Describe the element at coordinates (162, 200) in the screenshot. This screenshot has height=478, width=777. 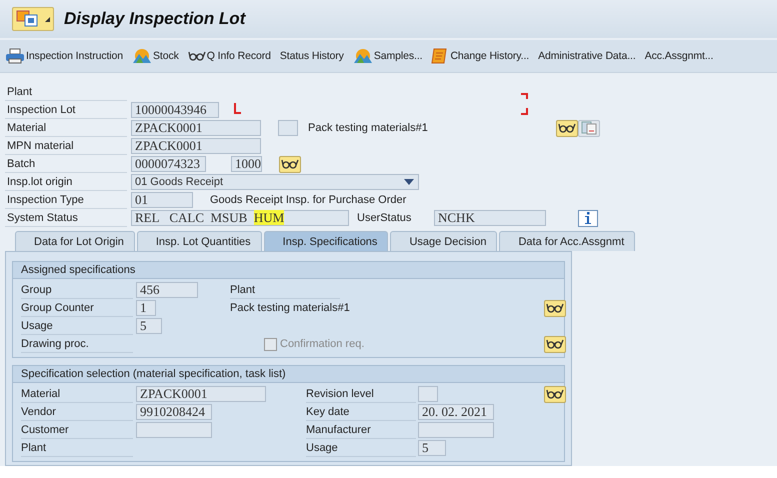
I see `input-field: 01` at that location.